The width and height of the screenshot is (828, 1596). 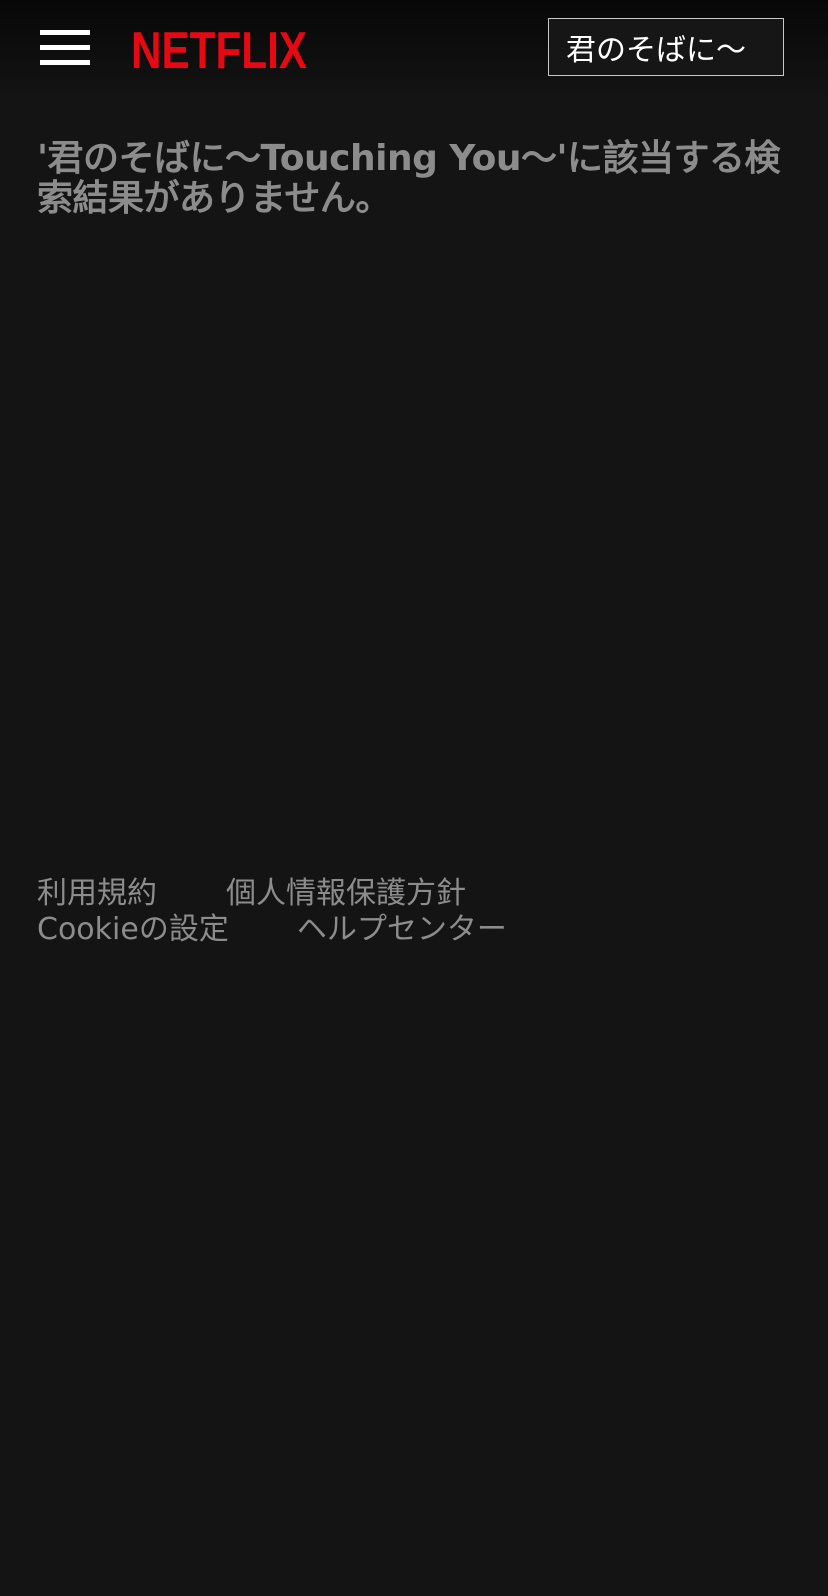 I want to click on search-input, so click(x=666, y=47).